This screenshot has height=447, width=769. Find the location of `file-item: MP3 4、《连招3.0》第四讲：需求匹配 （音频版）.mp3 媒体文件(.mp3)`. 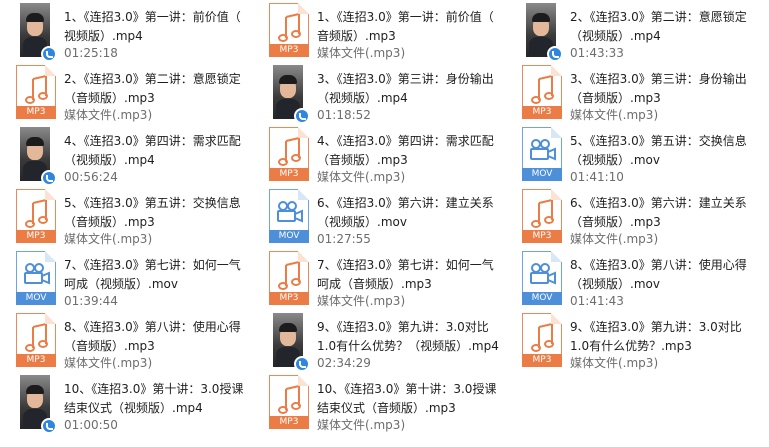

file-item: MP3 4、《连招3.0》第四讲：需求匹配 （音频版）.mp3 媒体文件(.mp3) is located at coordinates (378, 155).